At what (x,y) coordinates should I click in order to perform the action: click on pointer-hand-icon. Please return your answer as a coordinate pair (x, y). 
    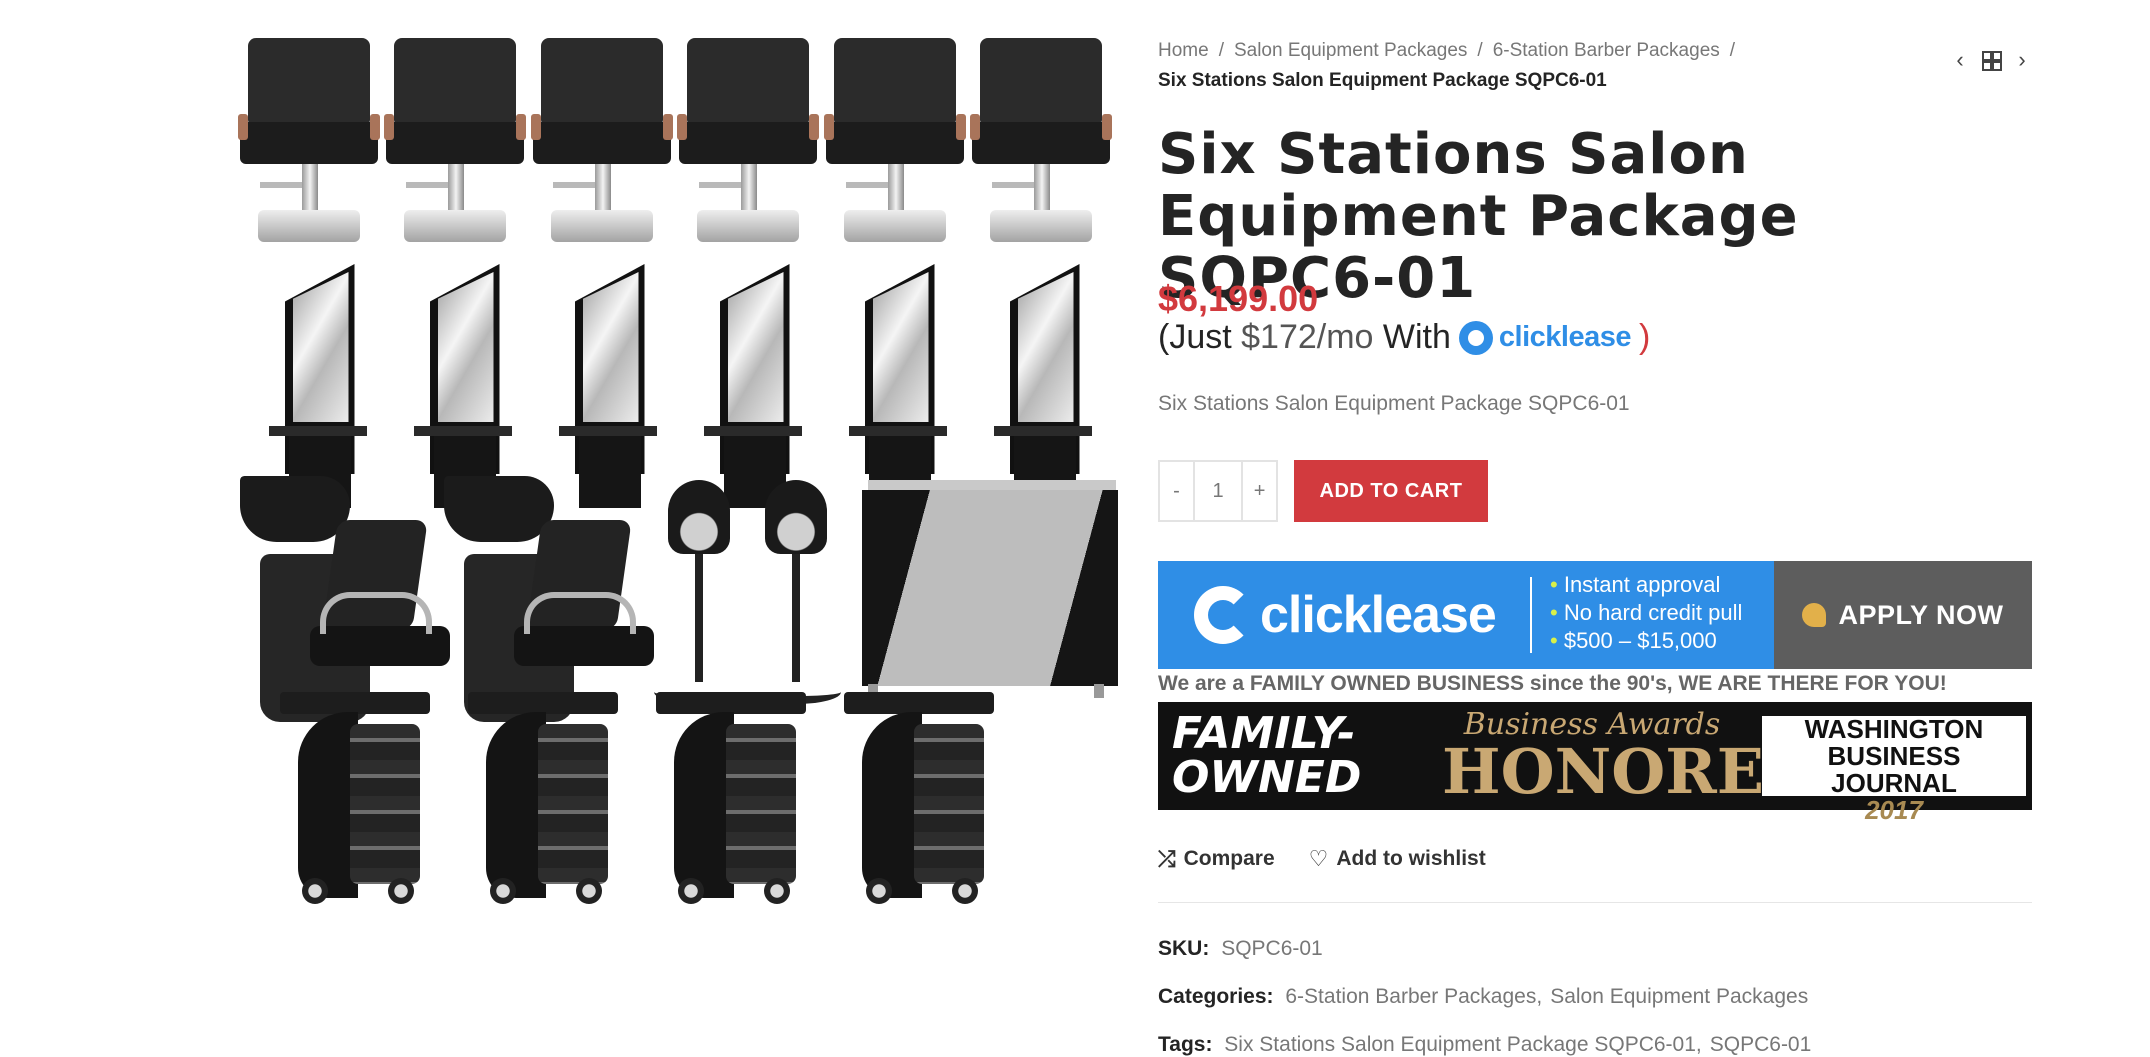
    Looking at the image, I should click on (1814, 615).